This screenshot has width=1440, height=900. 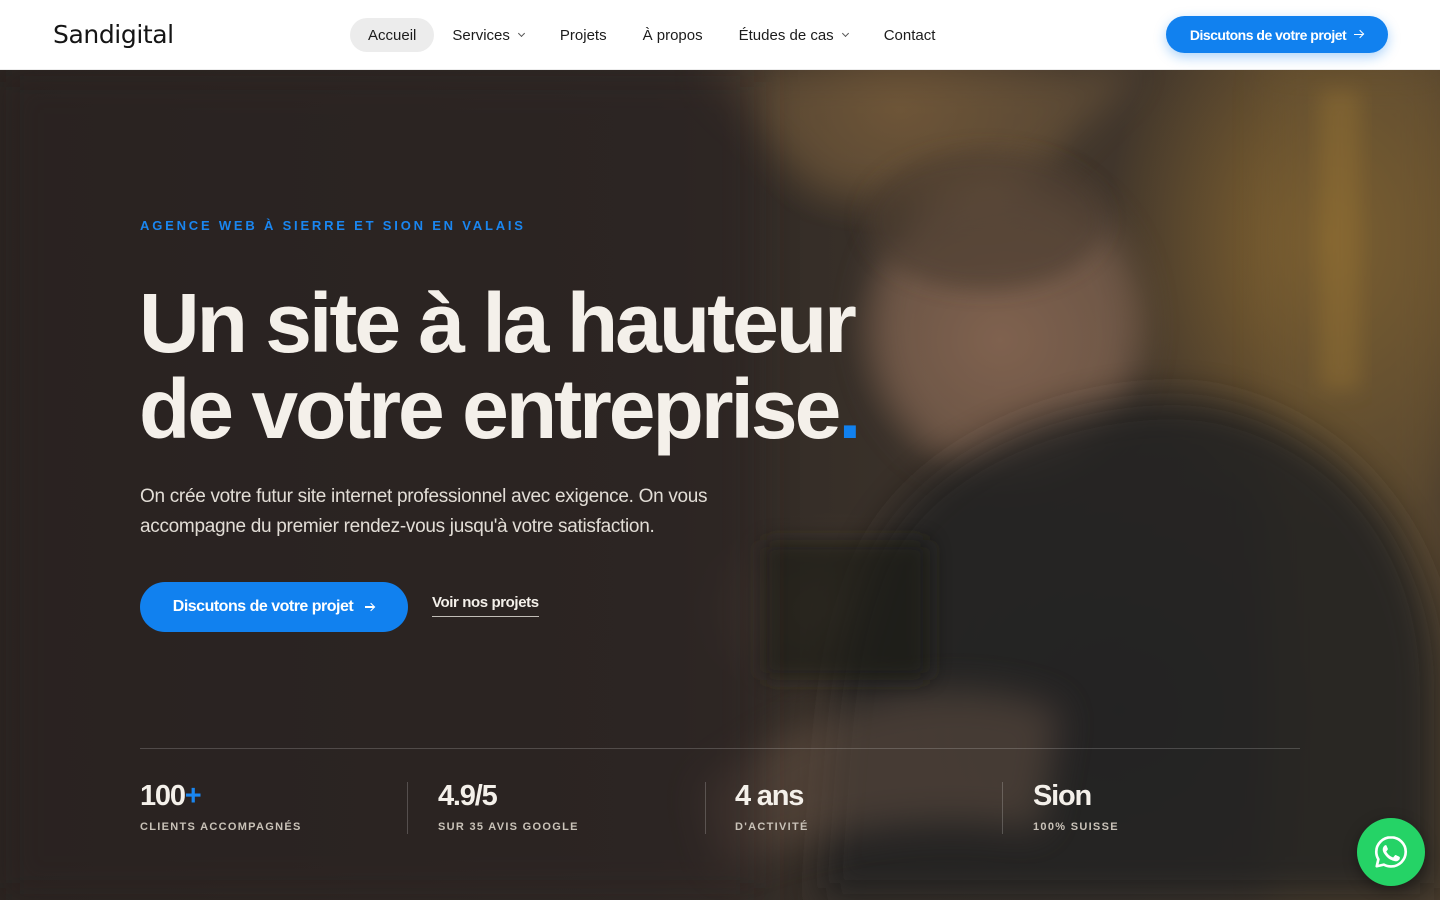 I want to click on nav-item-label: À propos, so click(x=672, y=35).